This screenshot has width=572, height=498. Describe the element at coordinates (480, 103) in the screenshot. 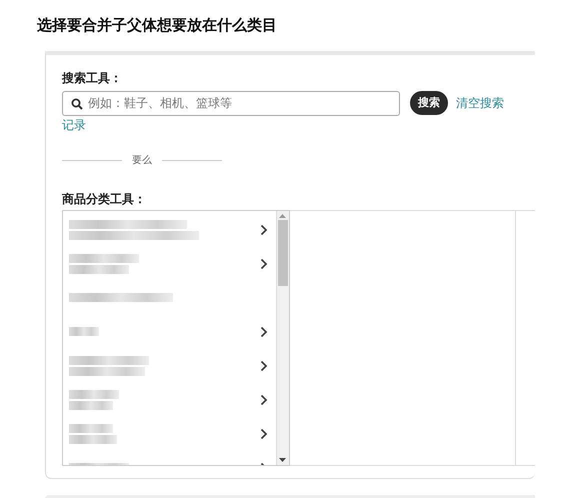

I see `clear-search-link: 清空搜索` at that location.